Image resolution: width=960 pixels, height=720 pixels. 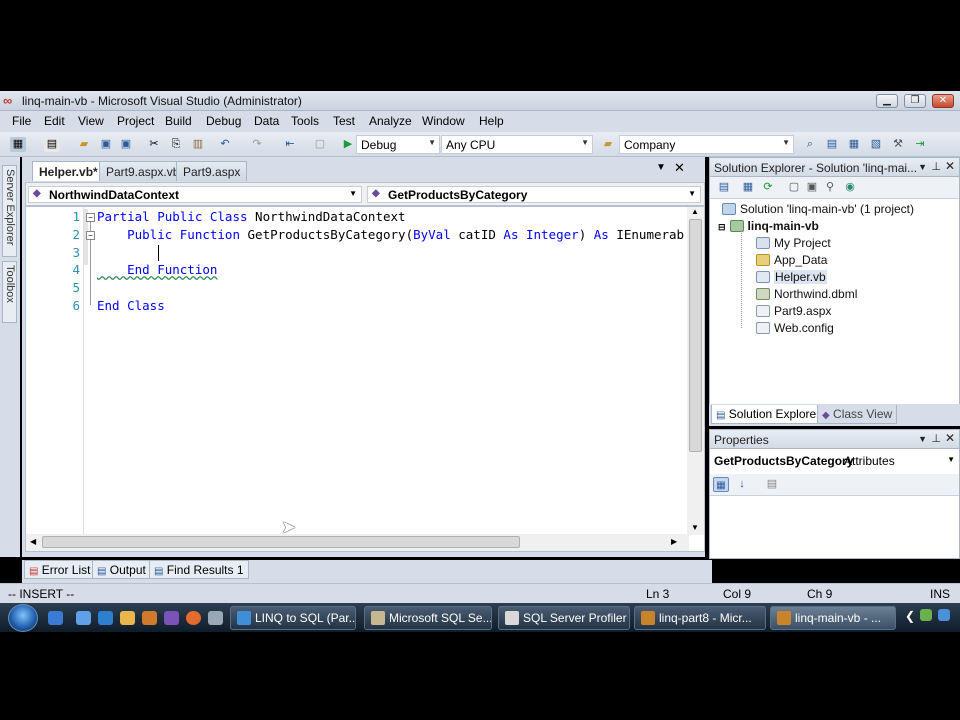 I want to click on object-browser-icon: ▧, so click(x=876, y=144).